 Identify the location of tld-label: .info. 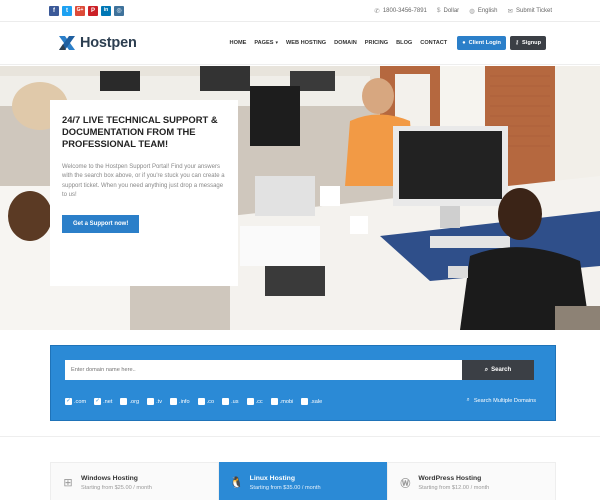
(184, 401).